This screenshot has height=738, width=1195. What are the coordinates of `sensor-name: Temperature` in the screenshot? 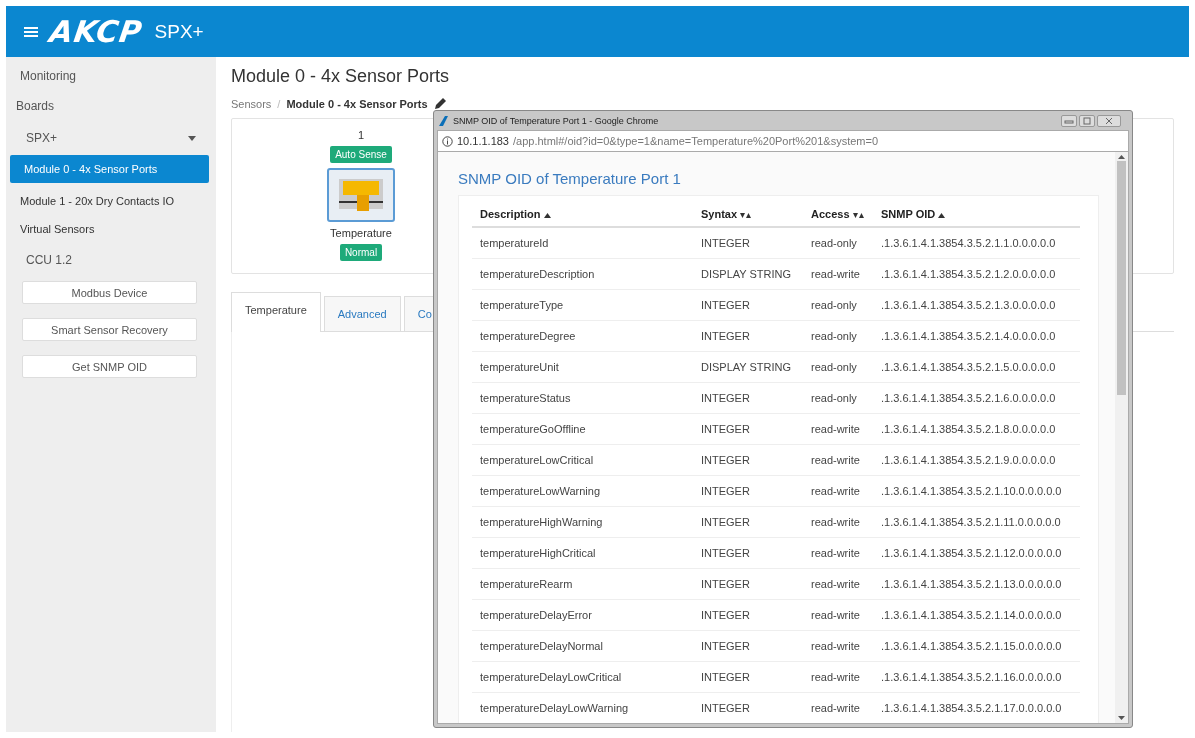 It's located at (361, 233).